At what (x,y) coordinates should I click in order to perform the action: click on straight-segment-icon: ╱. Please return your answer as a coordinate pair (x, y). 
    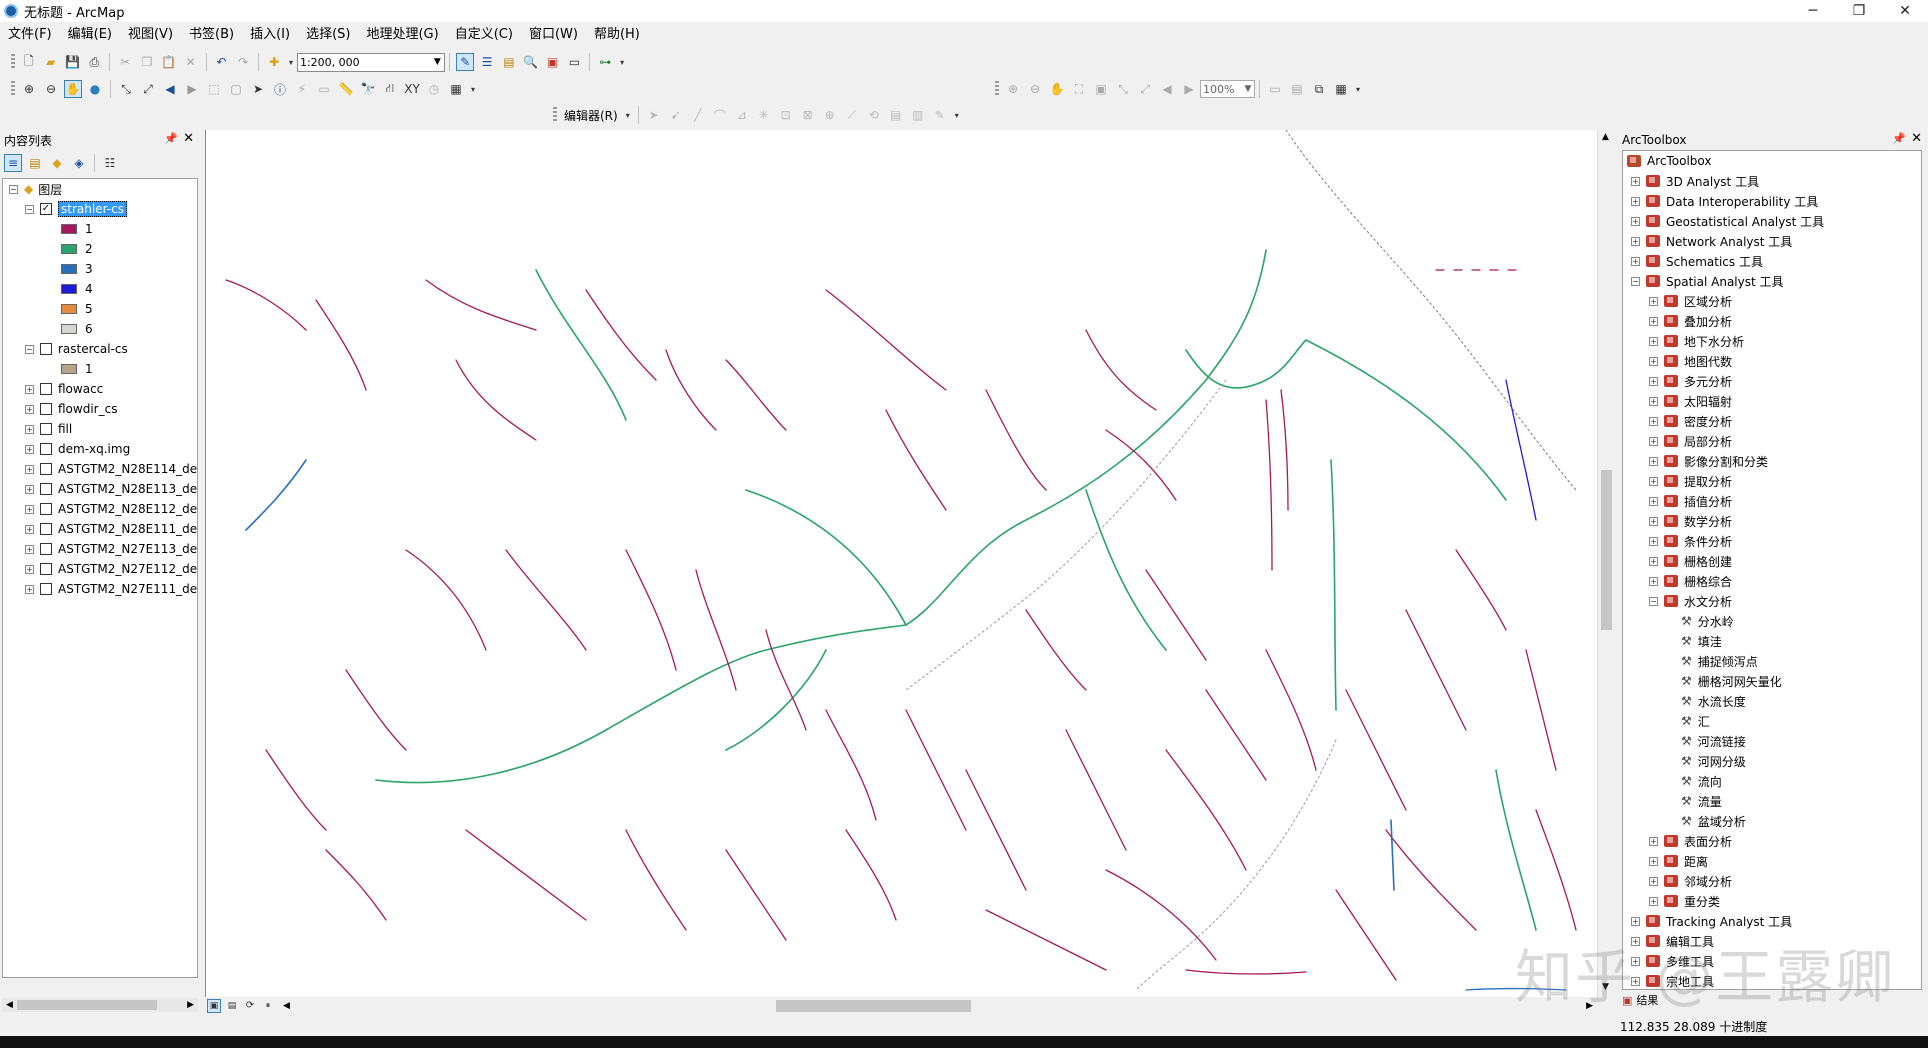
    Looking at the image, I should click on (698, 115).